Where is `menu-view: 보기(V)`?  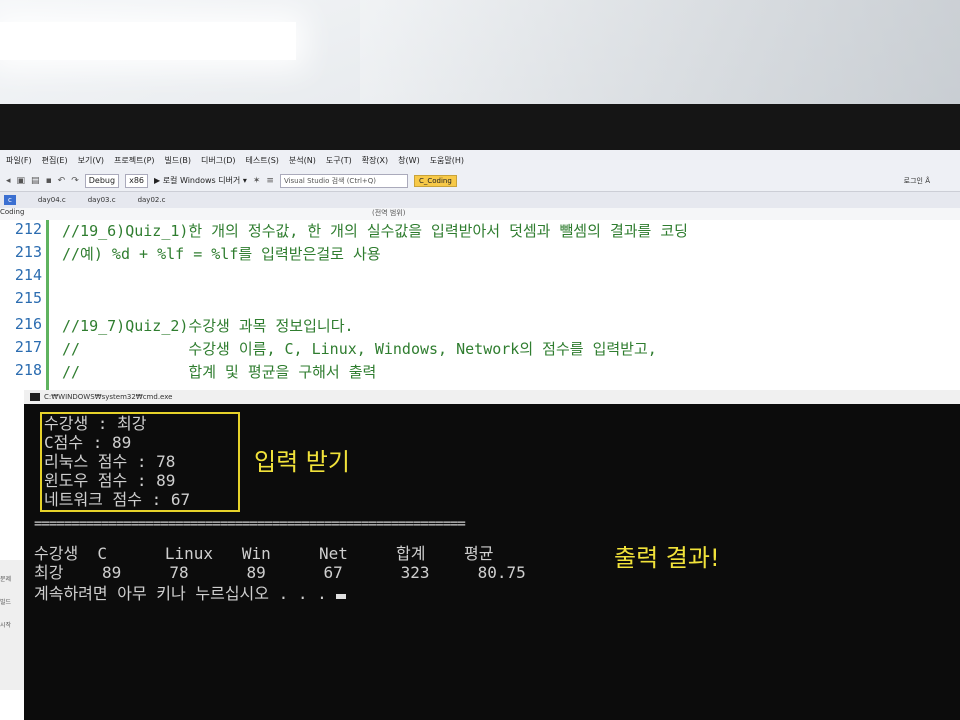
menu-view: 보기(V) is located at coordinates (91, 160).